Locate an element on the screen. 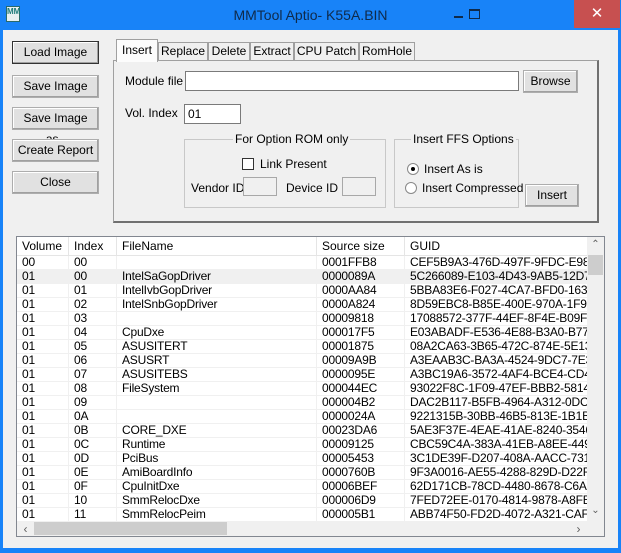 This screenshot has width=621, height=553. browse-button: Browse is located at coordinates (550, 81).